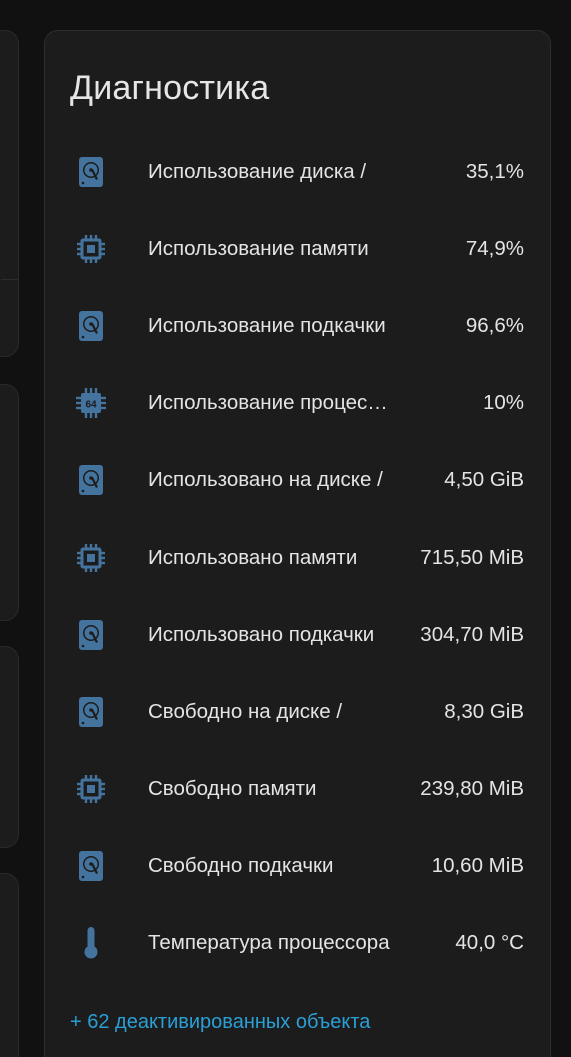 The image size is (571, 1057). I want to click on entity-name: Температура процессора, so click(269, 943).